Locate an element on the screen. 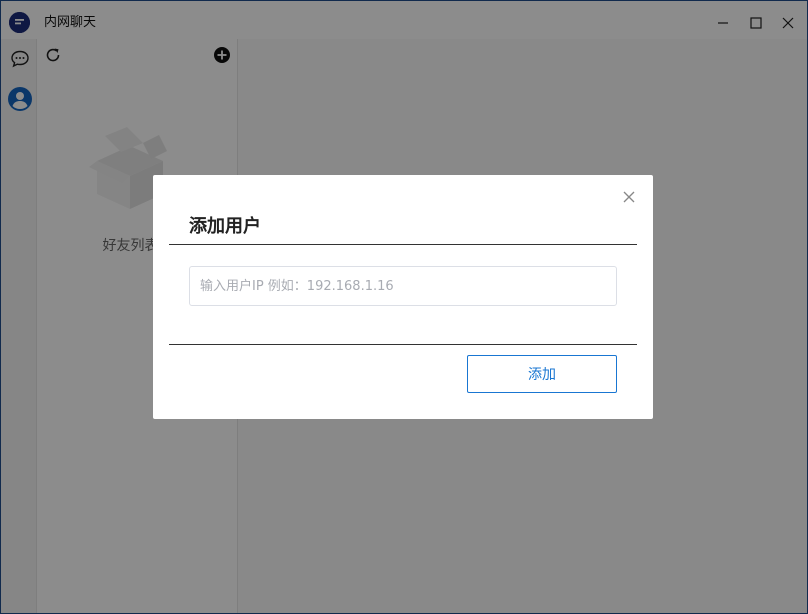  add-button: 添加 is located at coordinates (542, 374).